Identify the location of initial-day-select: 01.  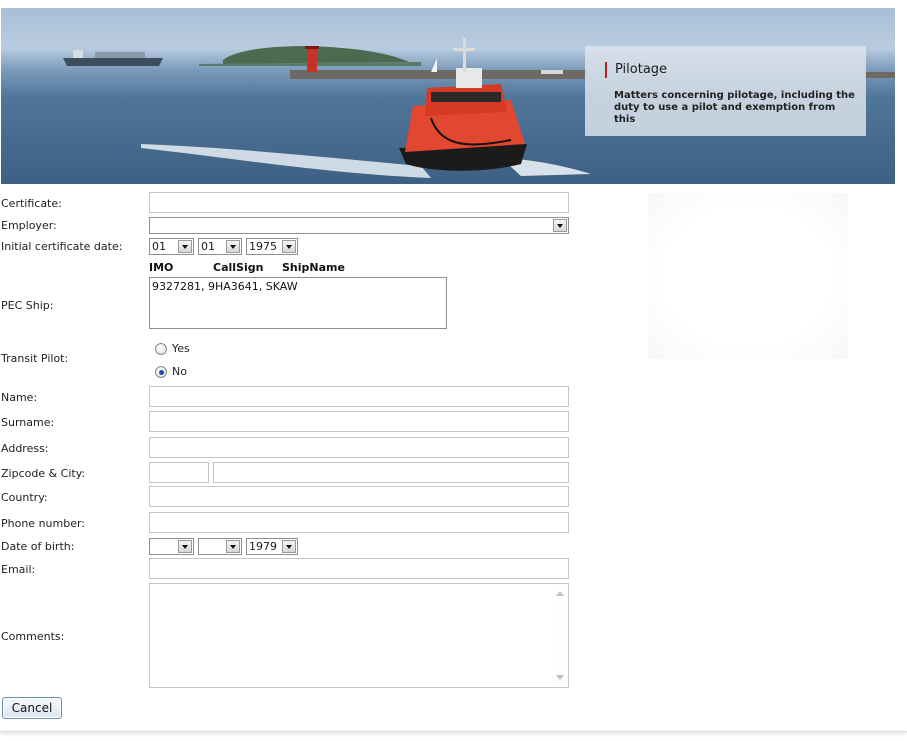
(171, 246).